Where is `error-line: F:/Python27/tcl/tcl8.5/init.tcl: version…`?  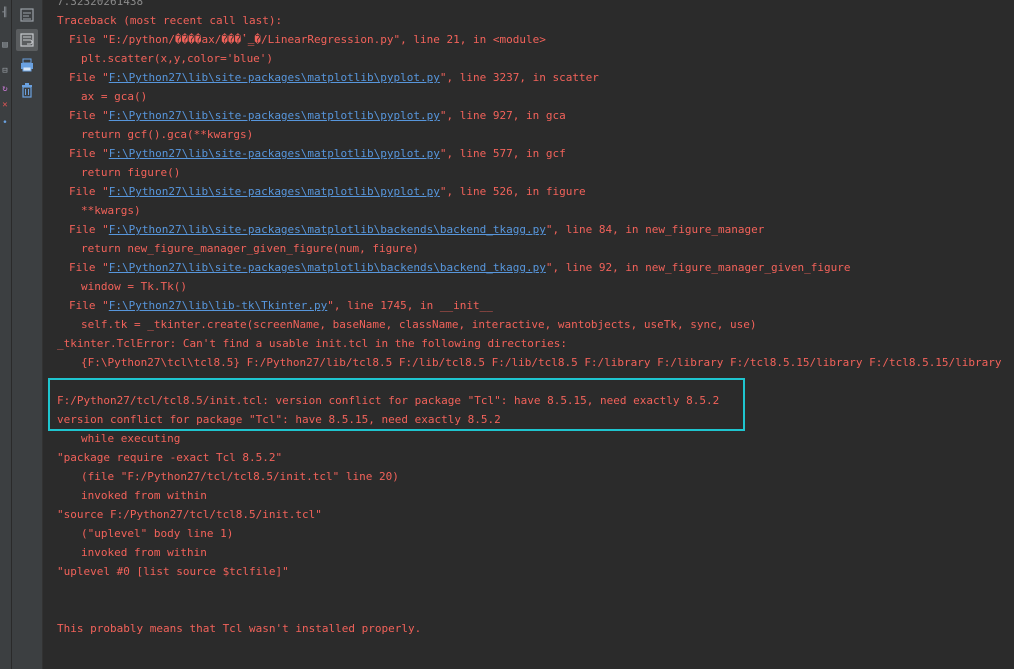 error-line: F:/Python27/tcl/tcl8.5/init.tcl: version… is located at coordinates (388, 400).